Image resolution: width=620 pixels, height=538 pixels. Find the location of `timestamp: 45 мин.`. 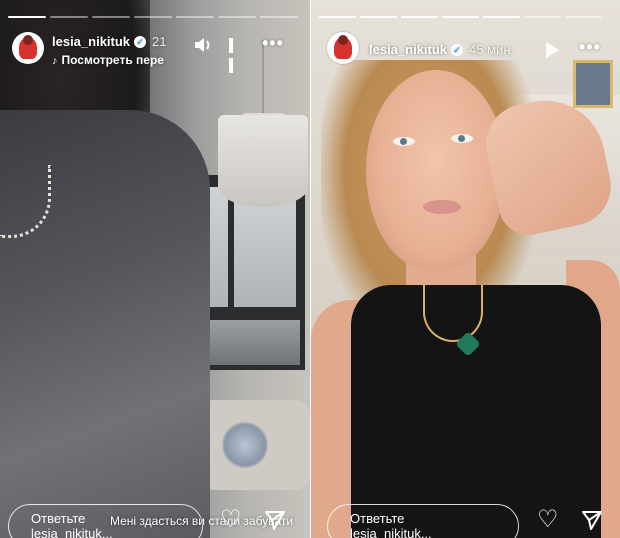

timestamp: 45 мин. is located at coordinates (492, 49).